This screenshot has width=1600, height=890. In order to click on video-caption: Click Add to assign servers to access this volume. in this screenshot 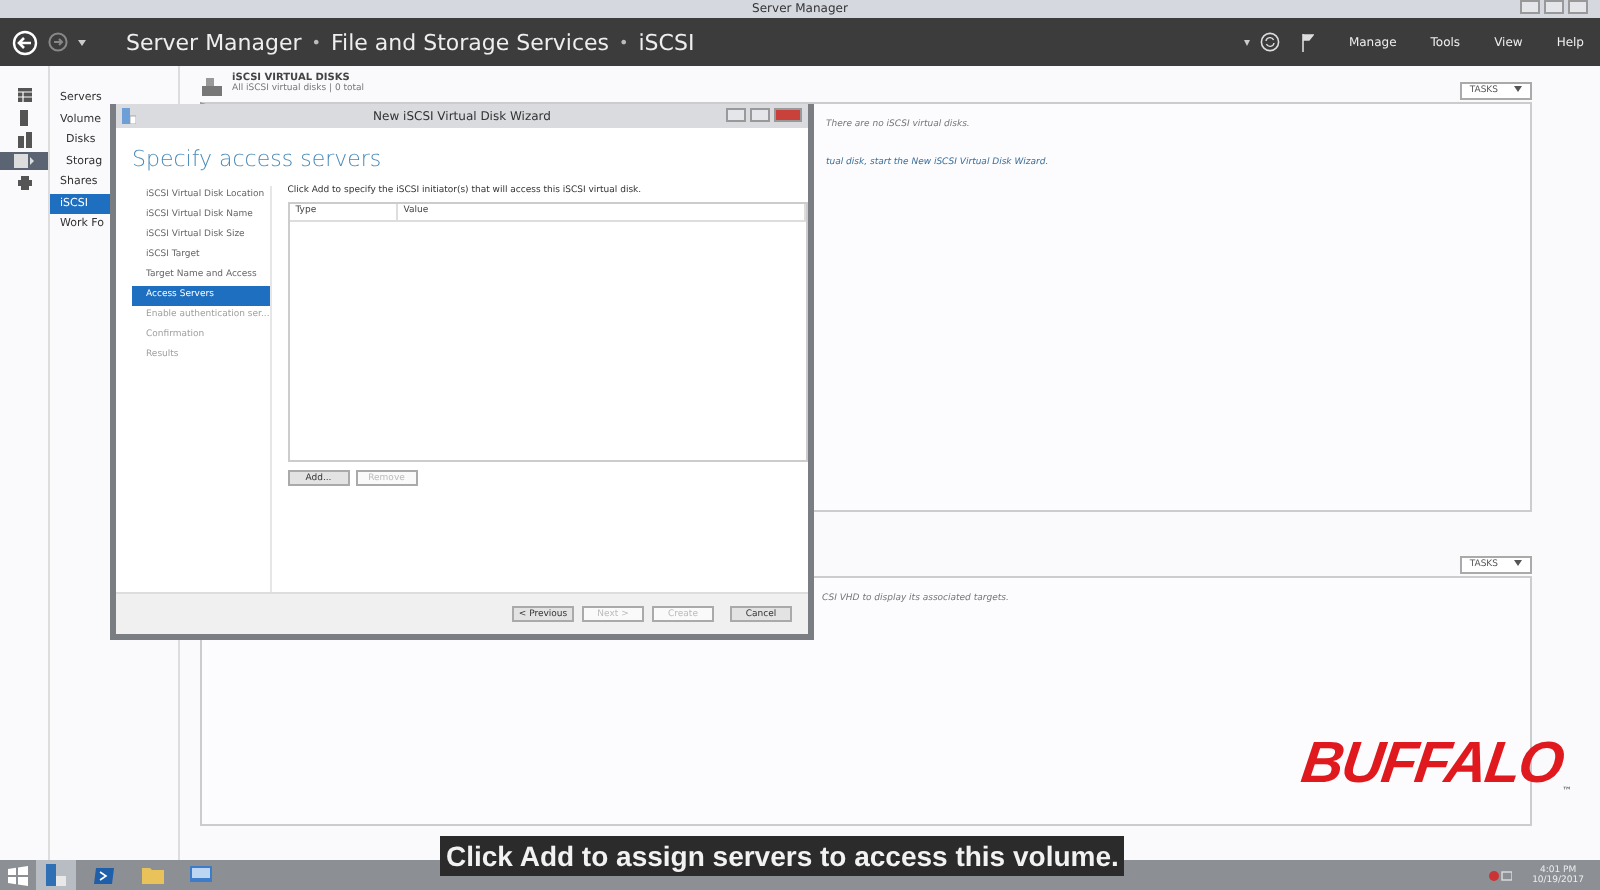, I will do `click(782, 856)`.